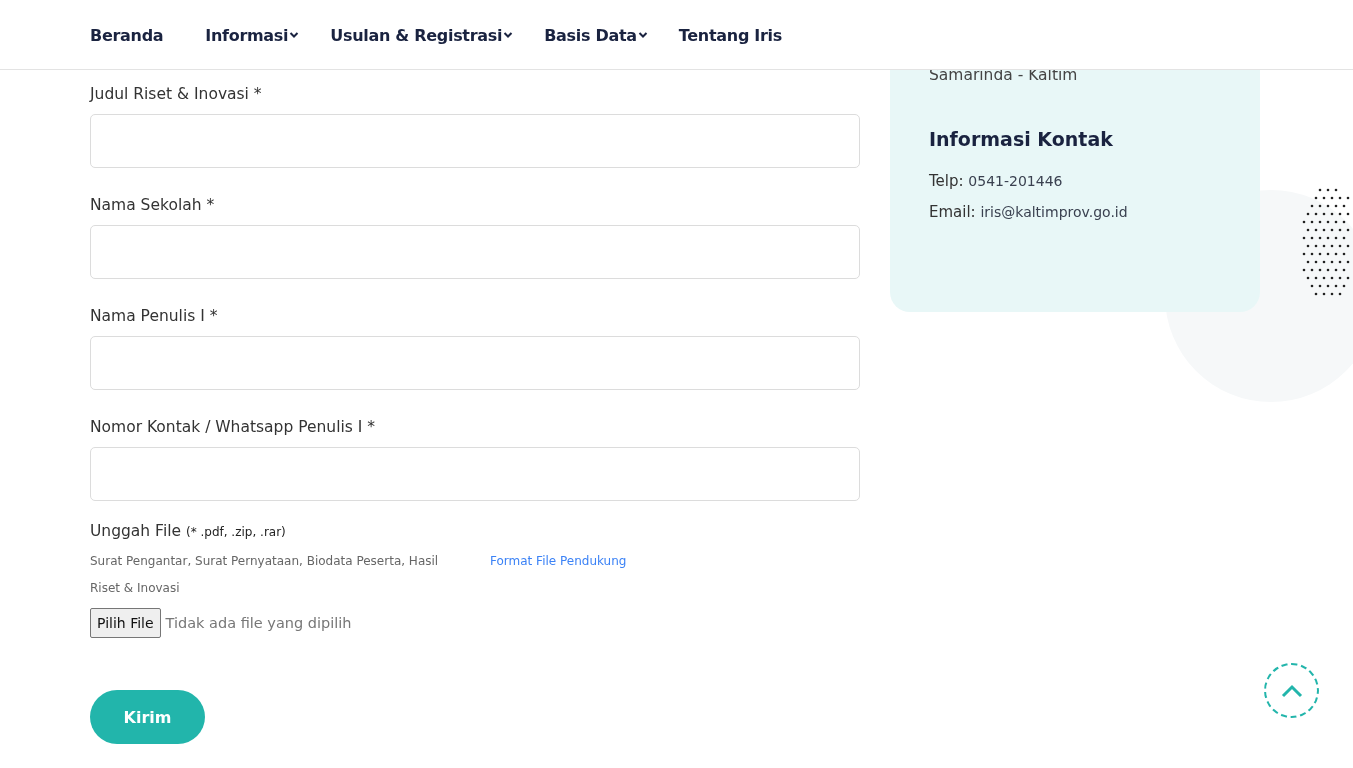 Image resolution: width=1353 pixels, height=768 pixels. I want to click on nav-link: Beranda, so click(127, 35).